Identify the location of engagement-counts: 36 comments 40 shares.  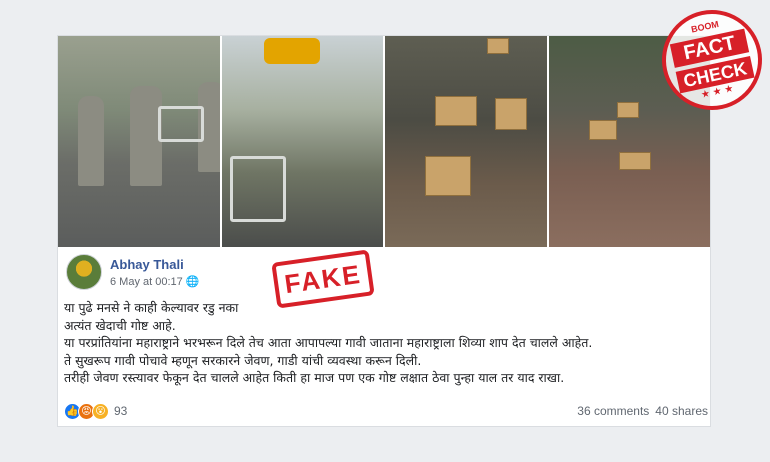
(642, 411).